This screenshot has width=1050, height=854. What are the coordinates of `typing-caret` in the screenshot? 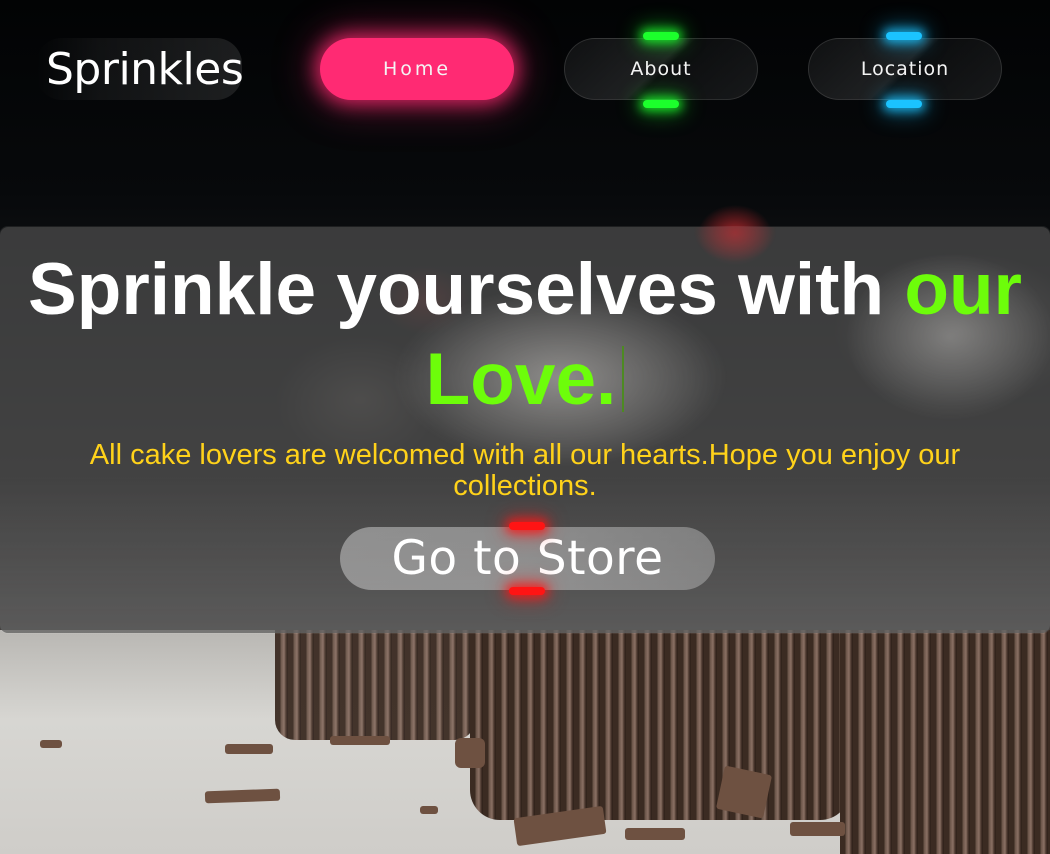 It's located at (623, 379).